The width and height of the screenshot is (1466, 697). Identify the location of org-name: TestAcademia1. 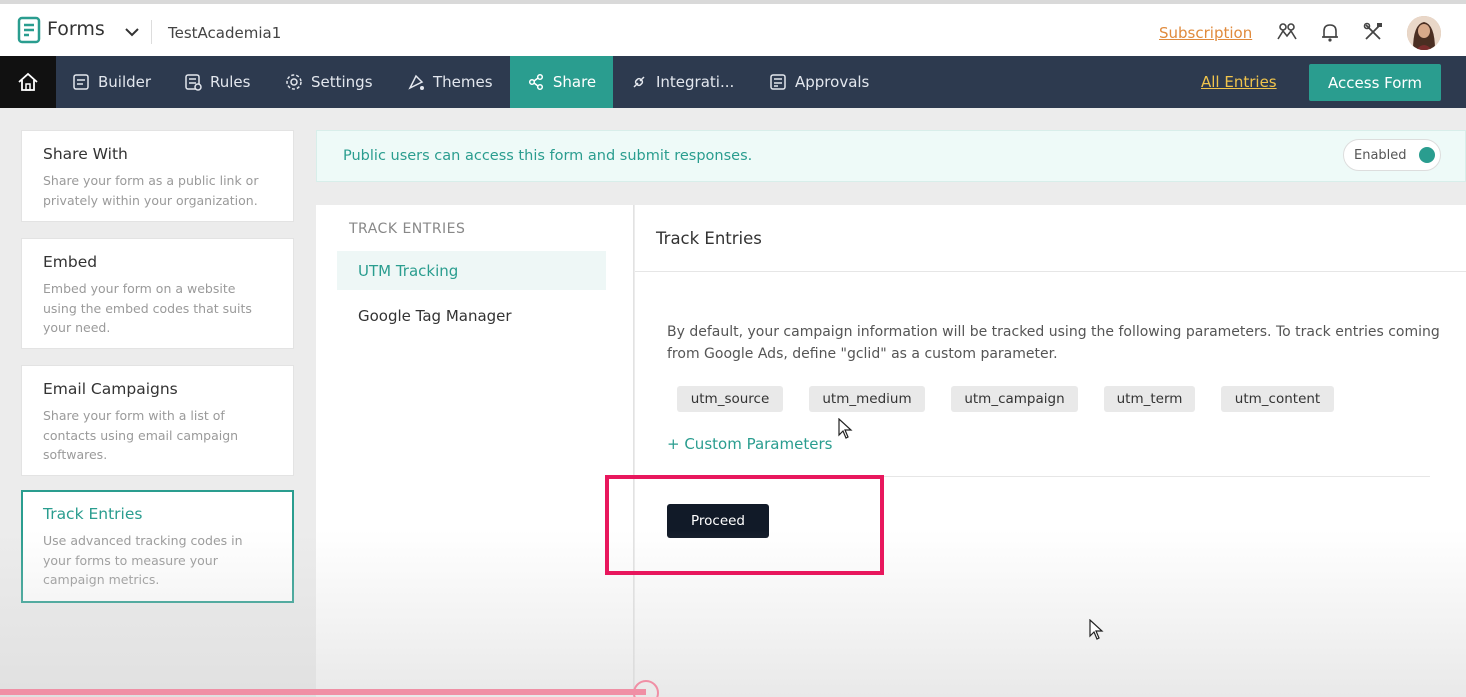
(224, 33).